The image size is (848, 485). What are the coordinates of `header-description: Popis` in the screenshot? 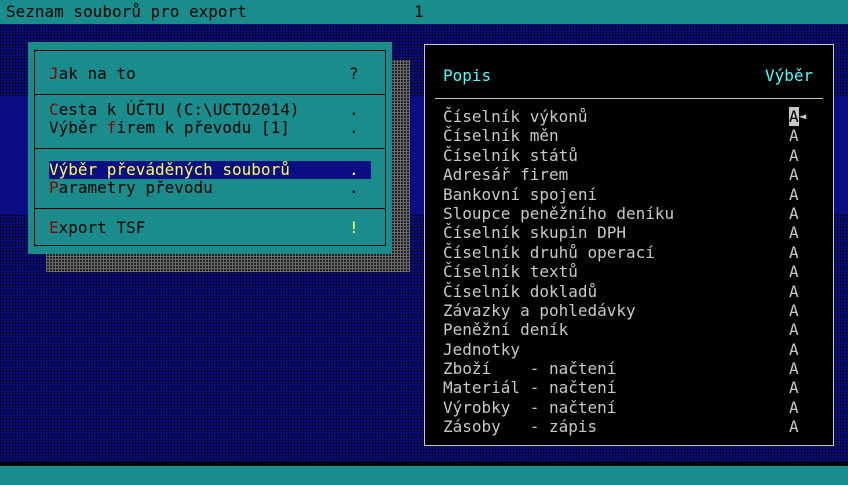 It's located at (467, 75).